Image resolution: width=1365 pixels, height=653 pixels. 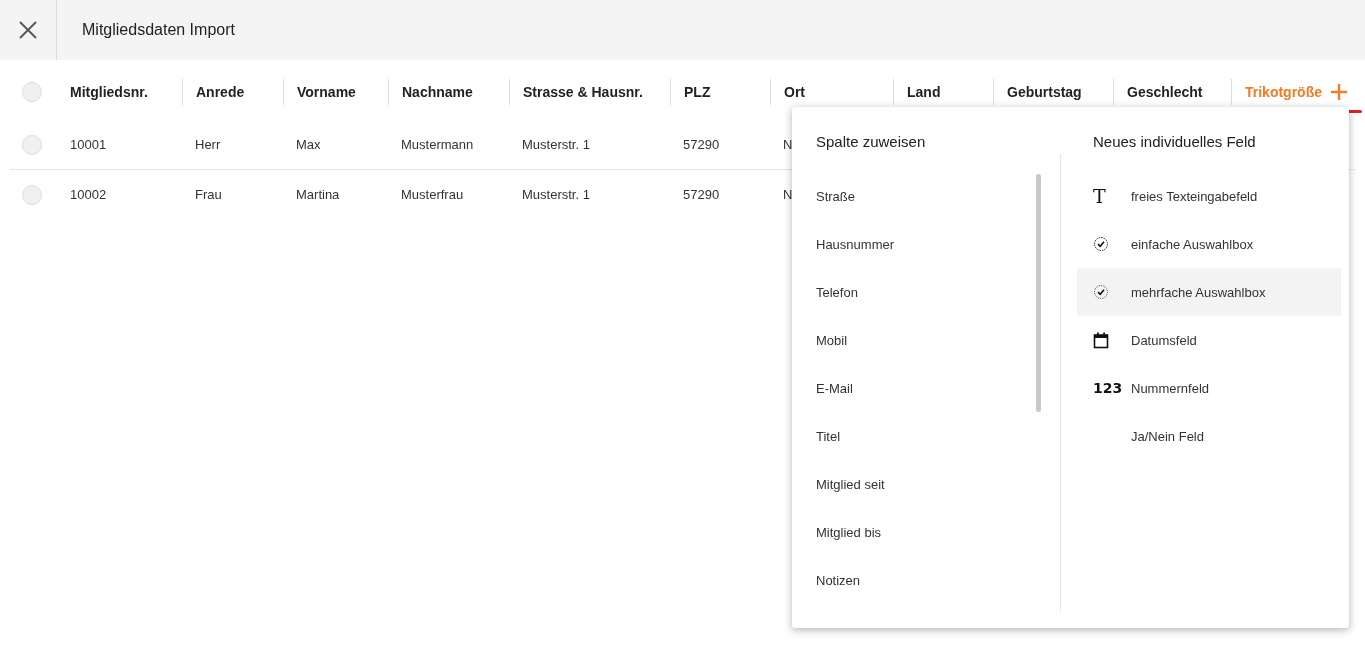 I want to click on menu-item: Ja/Nein Feld, so click(x=1209, y=436).